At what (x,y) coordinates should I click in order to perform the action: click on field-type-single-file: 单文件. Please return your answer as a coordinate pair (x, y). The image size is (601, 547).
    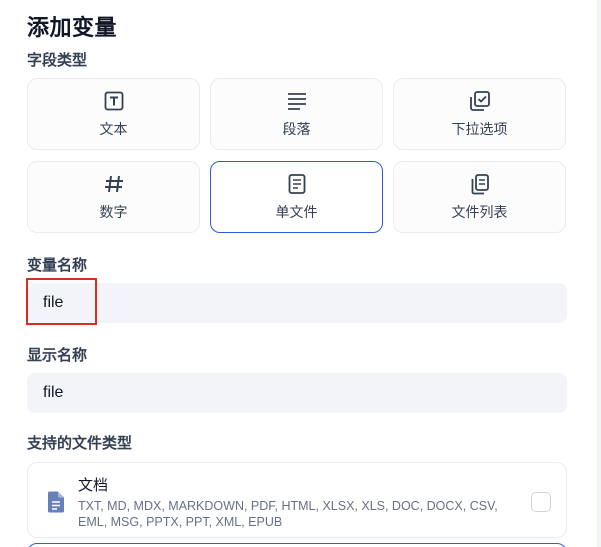
    Looking at the image, I should click on (296, 197).